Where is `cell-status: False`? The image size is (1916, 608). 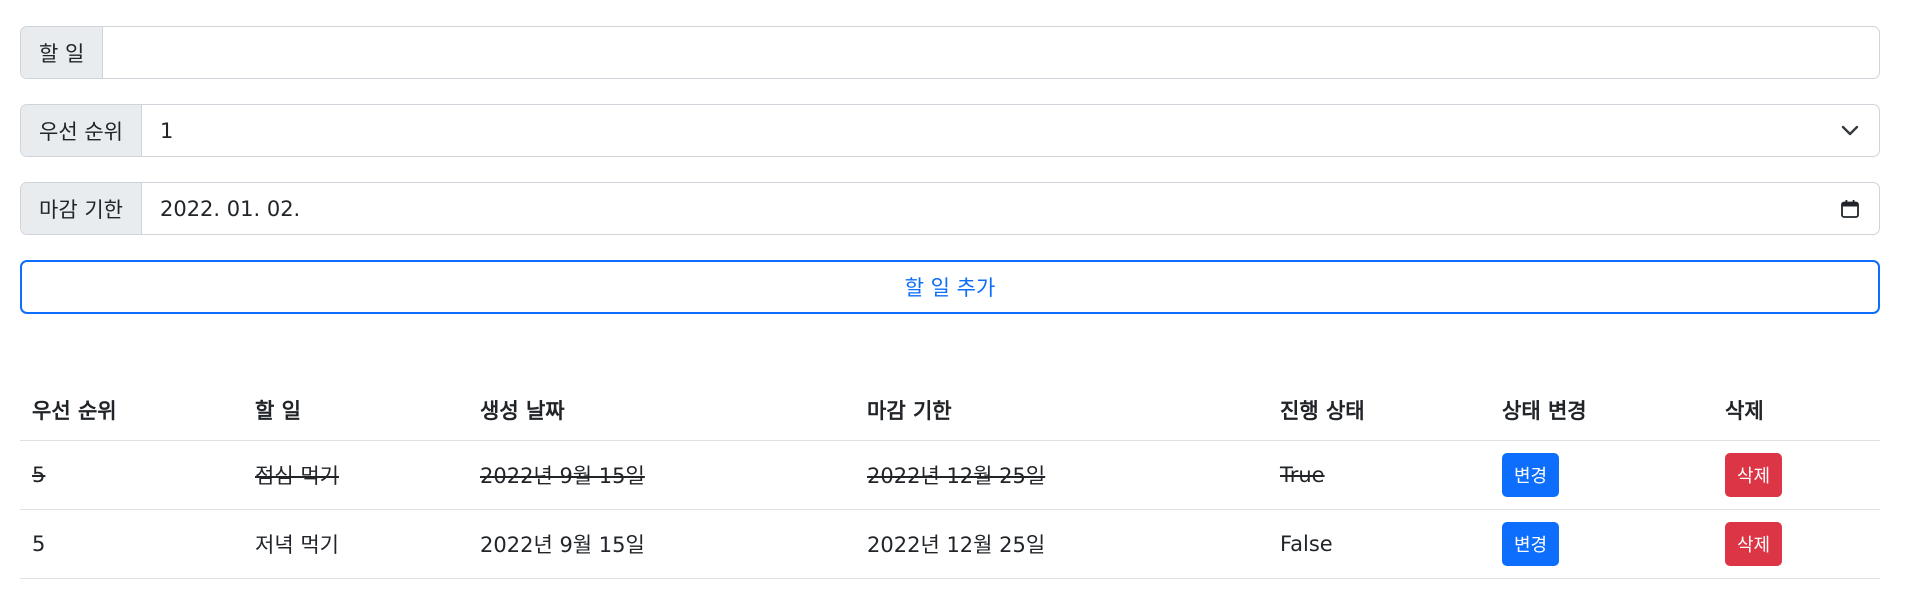 cell-status: False is located at coordinates (1379, 544).